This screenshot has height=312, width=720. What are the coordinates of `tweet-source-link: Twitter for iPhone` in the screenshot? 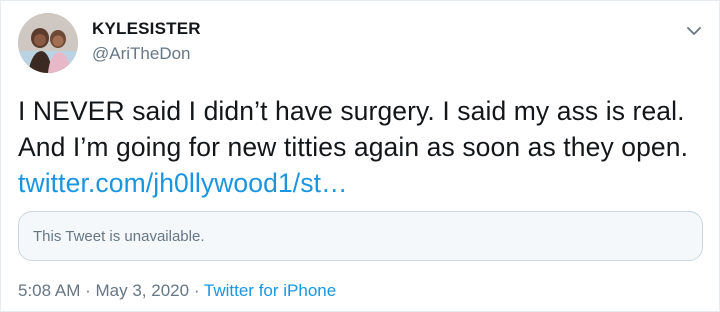 It's located at (270, 290).